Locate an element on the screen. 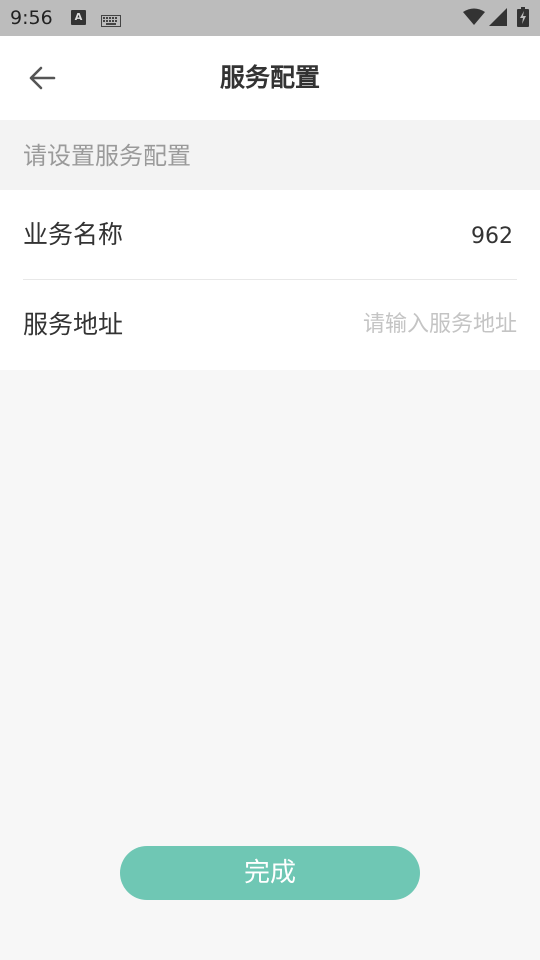 This screenshot has height=960, width=540. status-bar: 9:56 A is located at coordinates (270, 18).